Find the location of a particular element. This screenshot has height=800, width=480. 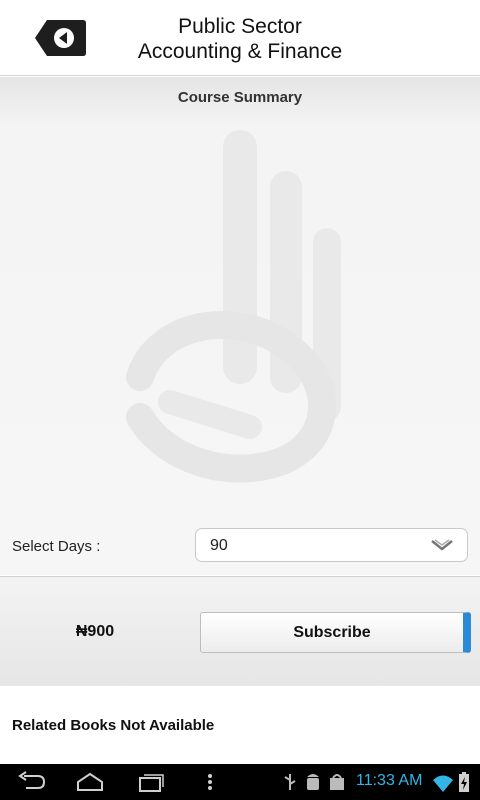

battery-icon is located at coordinates (464, 782).